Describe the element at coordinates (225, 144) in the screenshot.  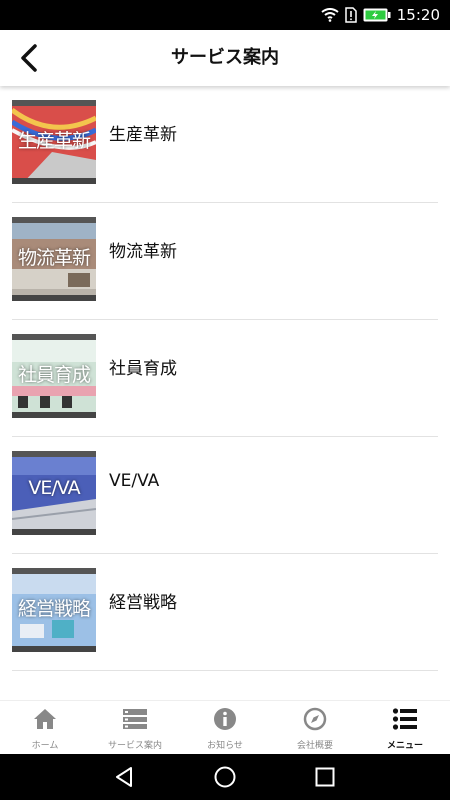
I see `service-item-production: 生産革新 生産革新` at that location.